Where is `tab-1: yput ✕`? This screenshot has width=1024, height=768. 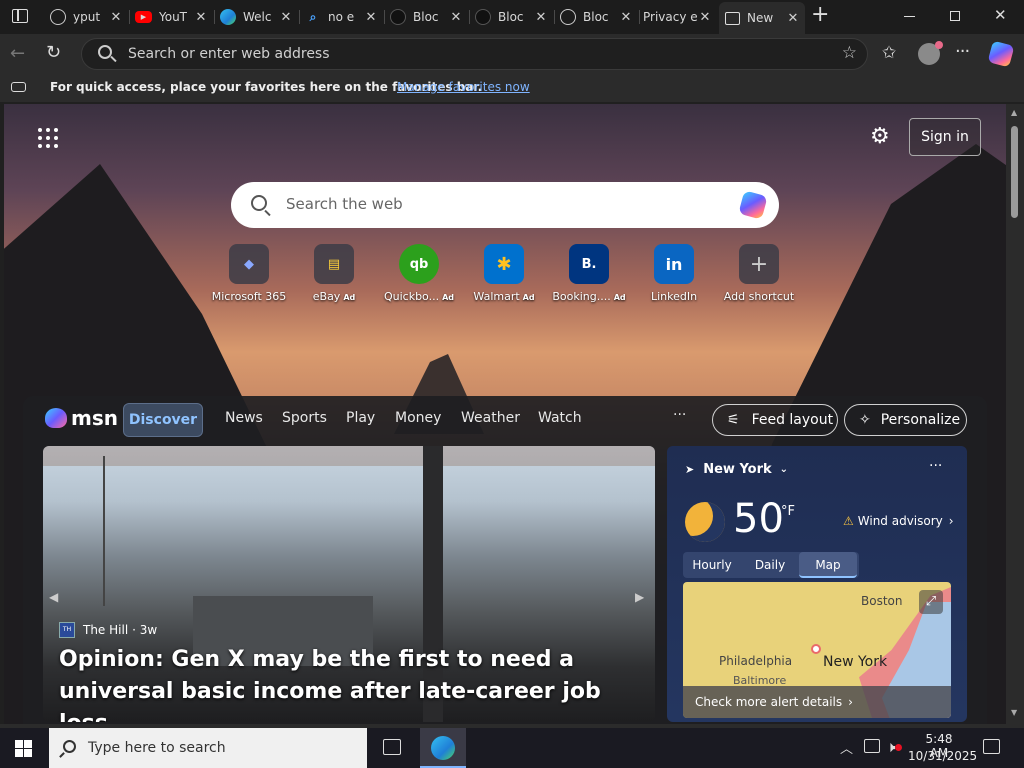 tab-1: yput ✕ is located at coordinates (86, 17).